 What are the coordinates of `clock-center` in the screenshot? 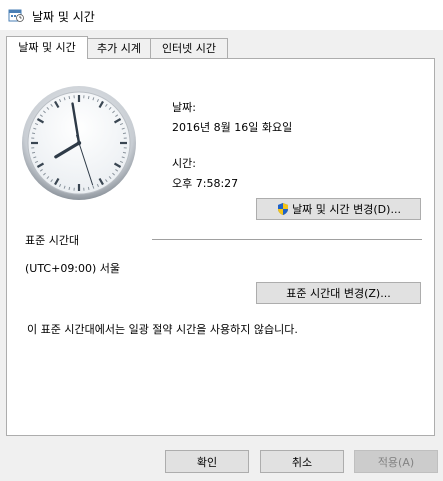 It's located at (79, 143).